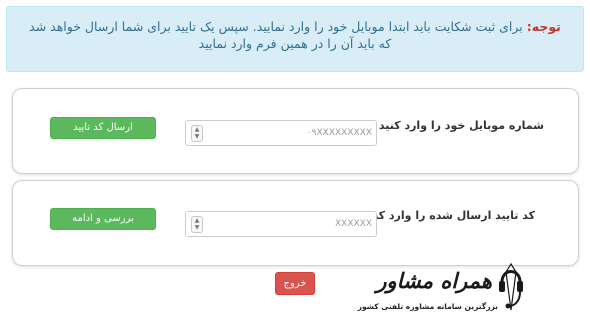 Image resolution: width=590 pixels, height=320 pixels. I want to click on exit-button: خروج, so click(295, 283).